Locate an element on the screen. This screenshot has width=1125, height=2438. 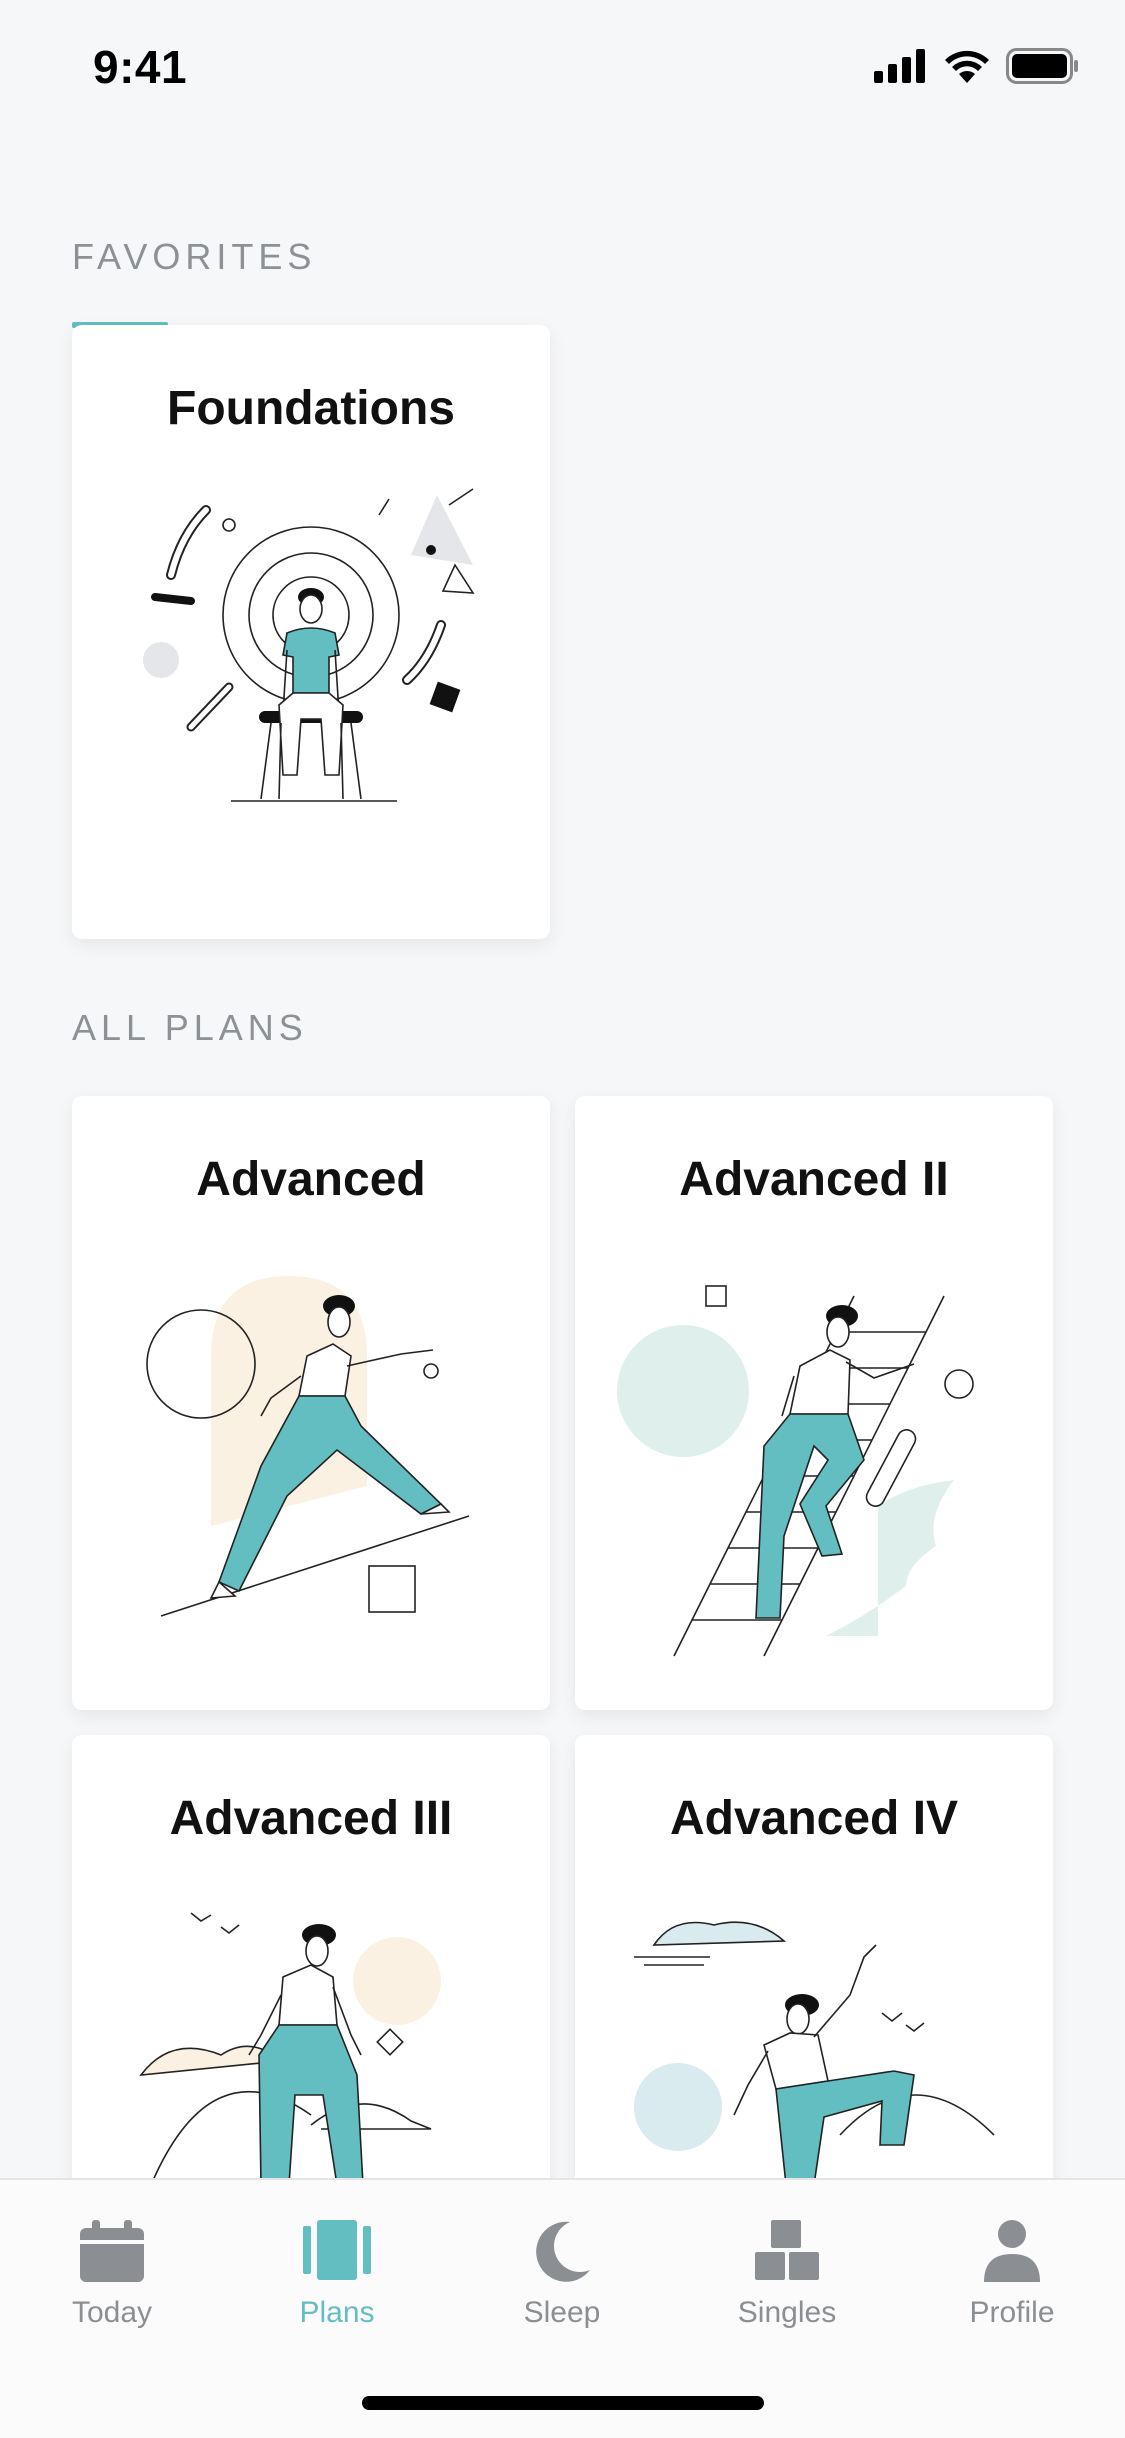
person-icon is located at coordinates (1012, 2251).